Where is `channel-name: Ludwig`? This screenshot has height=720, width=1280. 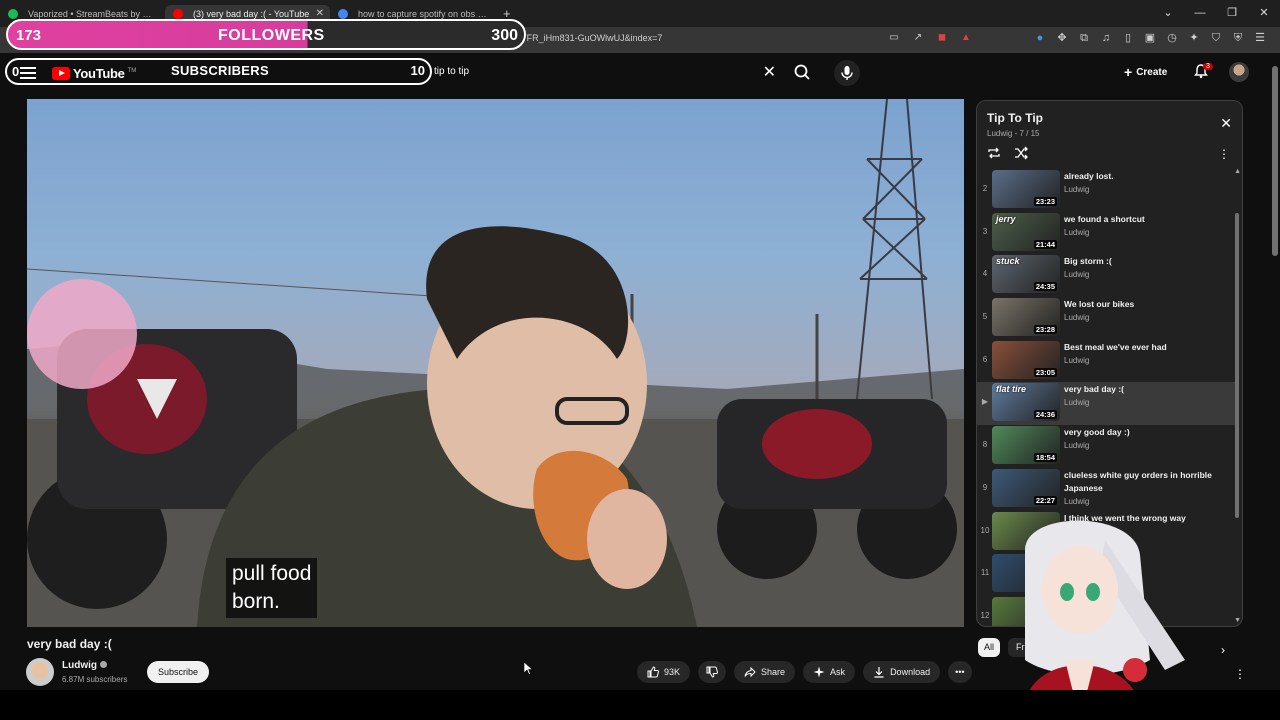 channel-name: Ludwig is located at coordinates (84, 665).